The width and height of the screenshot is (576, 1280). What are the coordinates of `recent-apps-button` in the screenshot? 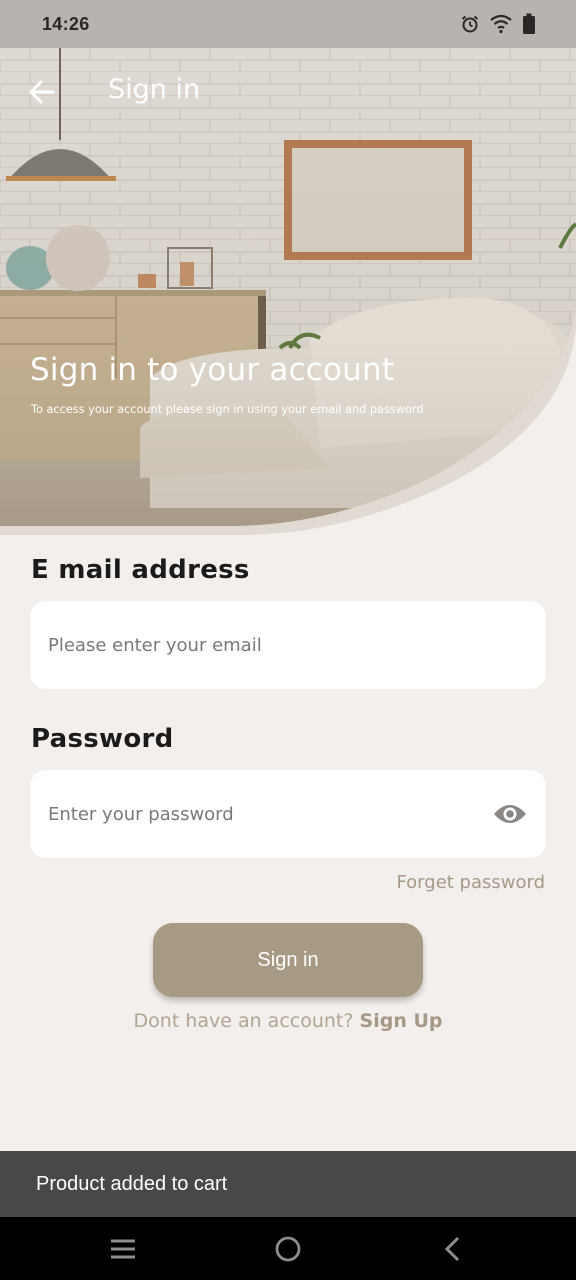 It's located at (123, 1248).